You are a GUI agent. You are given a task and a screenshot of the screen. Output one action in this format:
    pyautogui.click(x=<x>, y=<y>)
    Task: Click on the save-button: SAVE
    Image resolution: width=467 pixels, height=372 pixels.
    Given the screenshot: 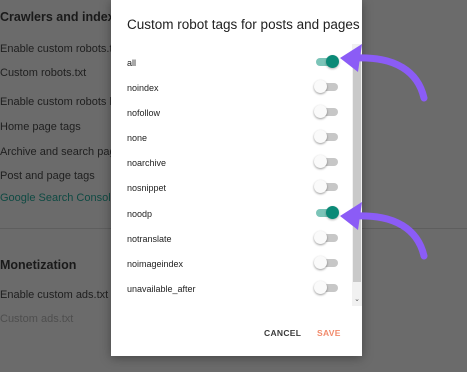 What is the action you would take?
    pyautogui.click(x=329, y=333)
    